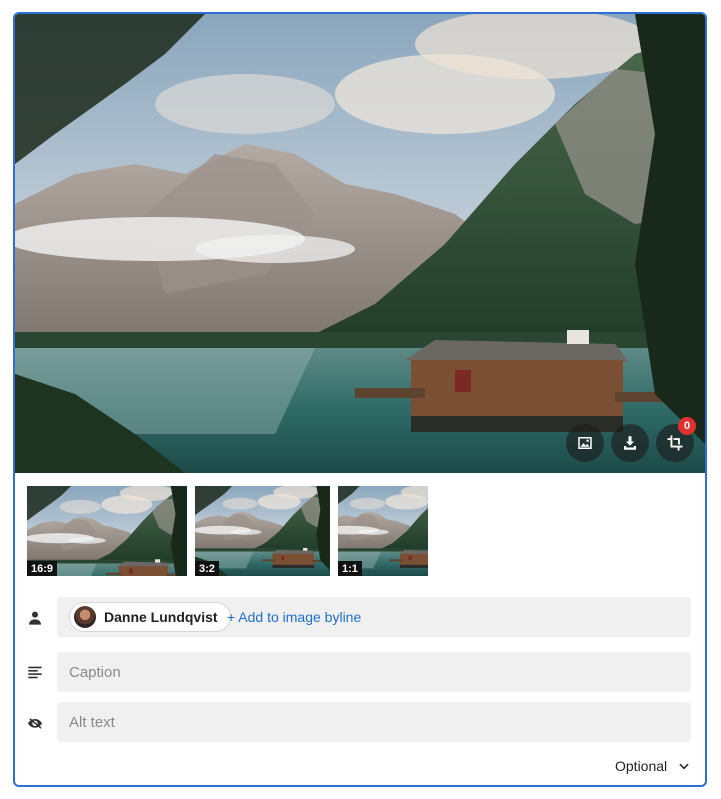 This screenshot has width=721, height=799. What do you see at coordinates (350, 568) in the screenshot?
I see `crop-ratio-label: 1:1` at bounding box center [350, 568].